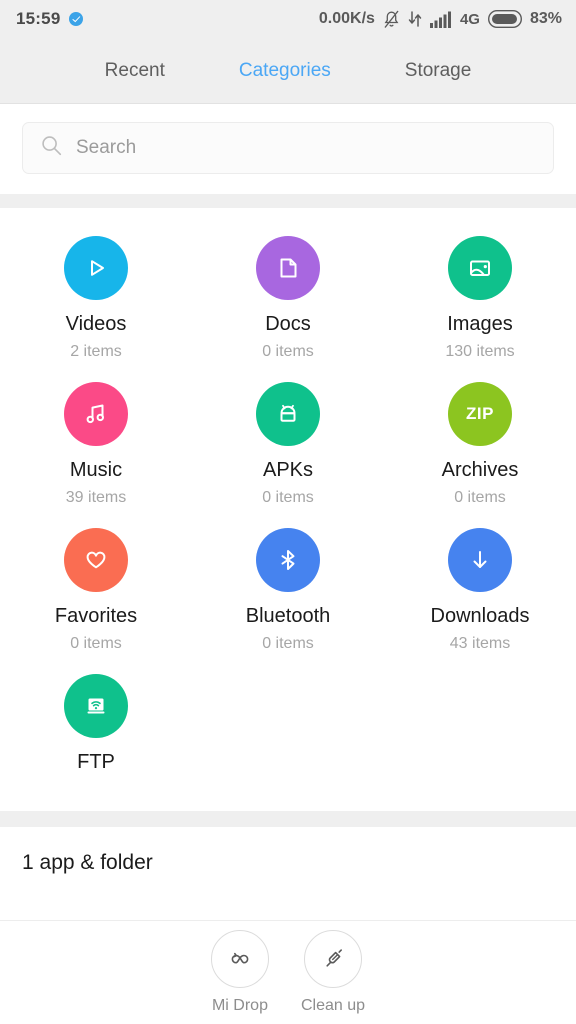 The height and width of the screenshot is (1024, 576). What do you see at coordinates (288, 819) in the screenshot?
I see `section-divider-bottom` at bounding box center [288, 819].